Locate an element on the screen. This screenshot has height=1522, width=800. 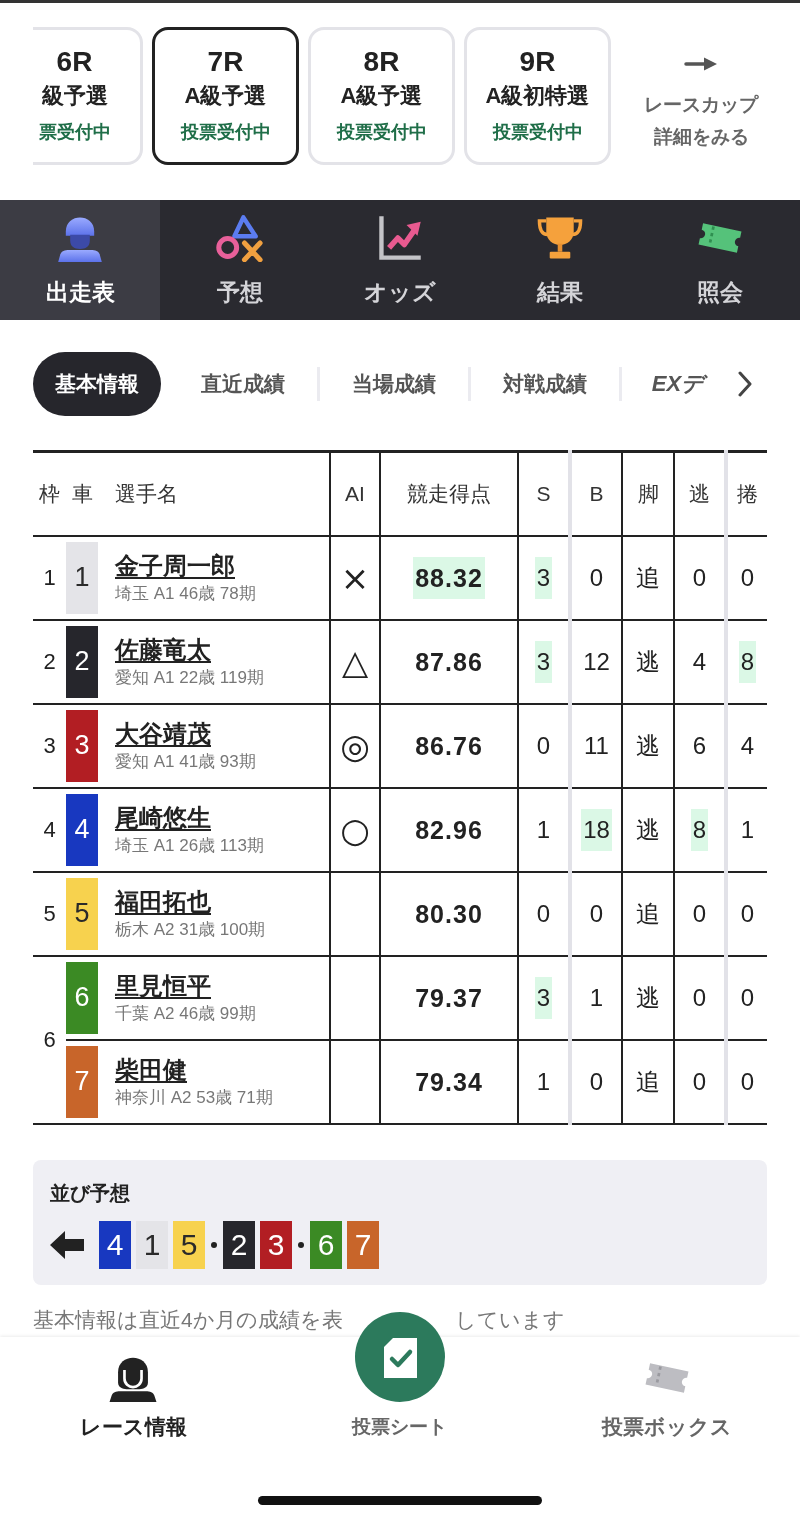
menu-tab: 予想 is located at coordinates (240, 260).